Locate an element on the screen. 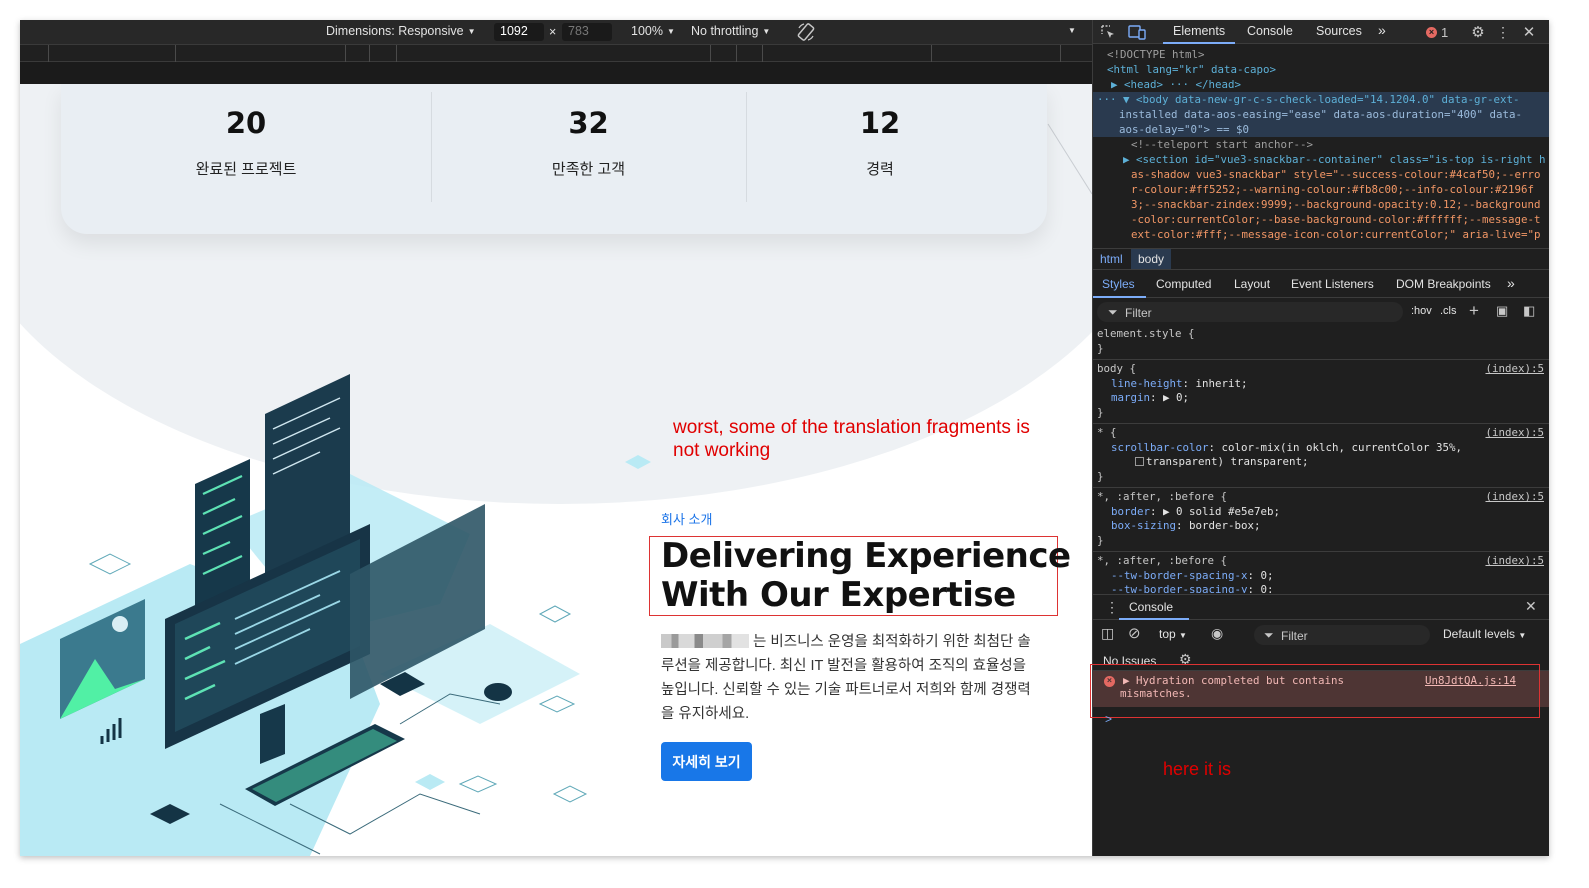  width-input: 1092 is located at coordinates (519, 32).